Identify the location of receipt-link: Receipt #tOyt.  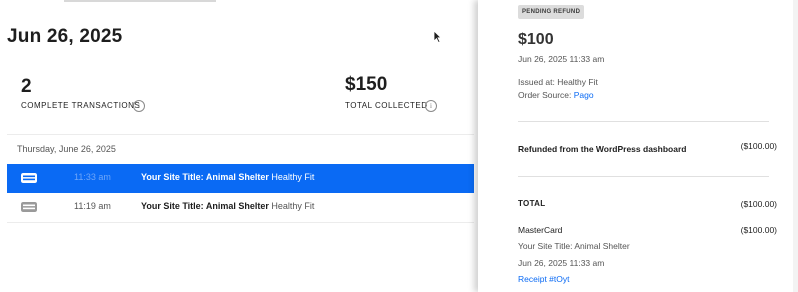
(544, 279).